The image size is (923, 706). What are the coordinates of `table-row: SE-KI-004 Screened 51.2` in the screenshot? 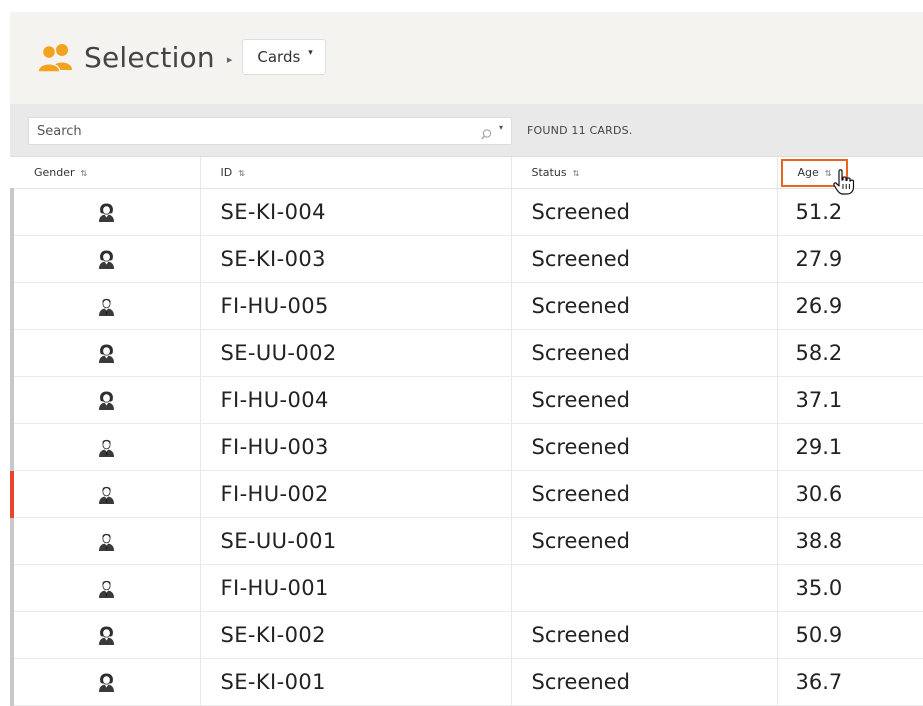 It's located at (466, 212).